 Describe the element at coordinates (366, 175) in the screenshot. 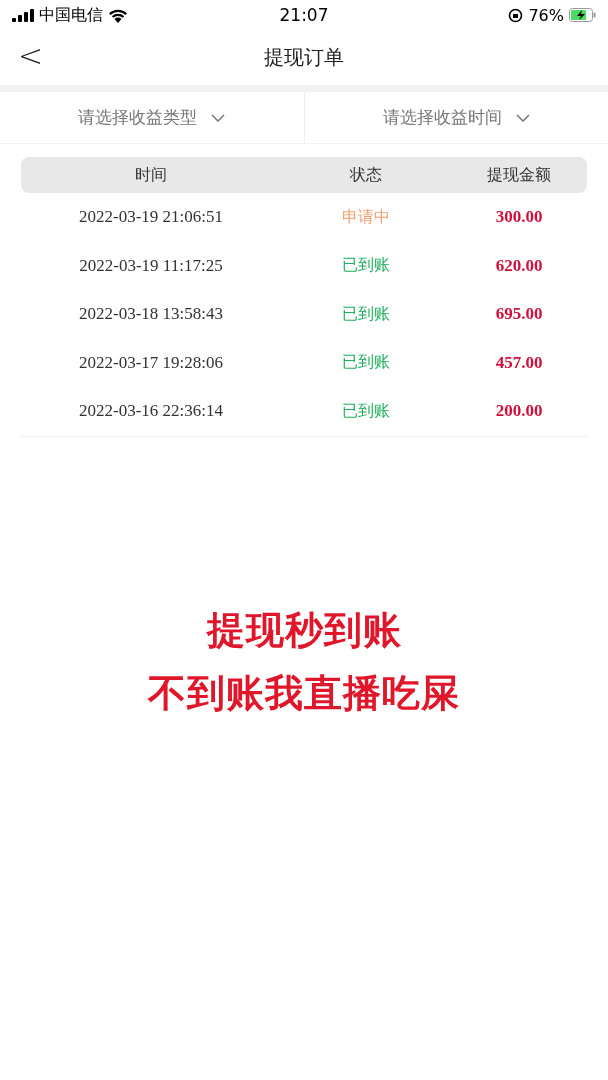

I see `column-header: 状态` at that location.